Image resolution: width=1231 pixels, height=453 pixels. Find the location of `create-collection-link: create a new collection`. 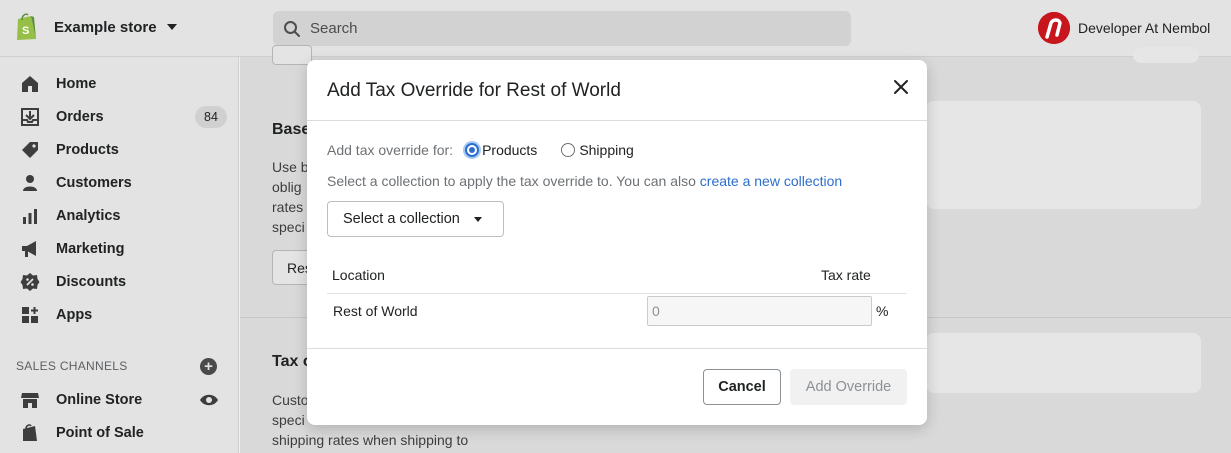

create-collection-link: create a new collection is located at coordinates (771, 181).